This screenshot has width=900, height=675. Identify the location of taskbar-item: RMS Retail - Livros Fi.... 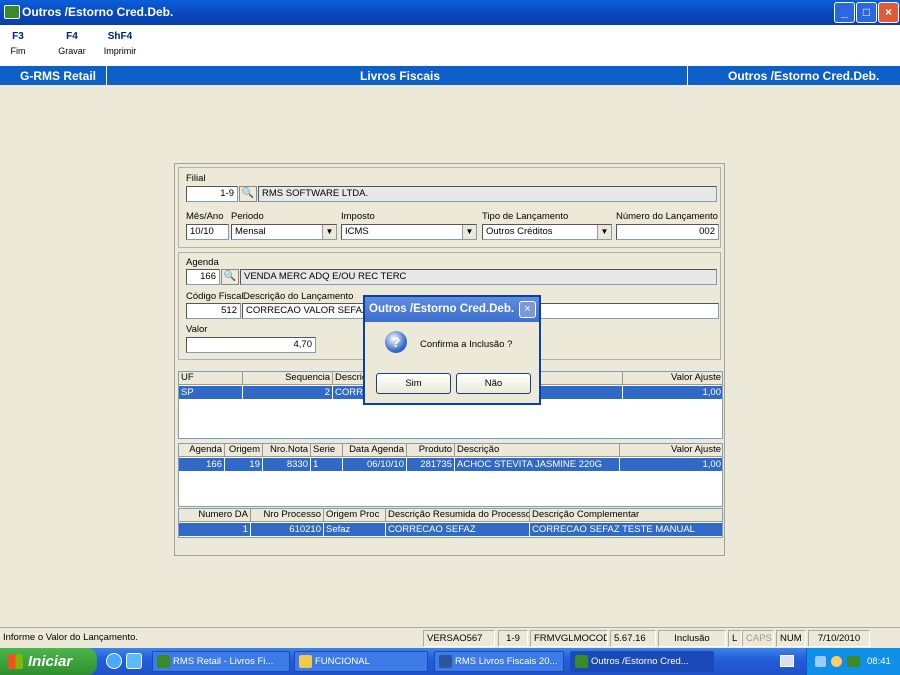
(221, 661).